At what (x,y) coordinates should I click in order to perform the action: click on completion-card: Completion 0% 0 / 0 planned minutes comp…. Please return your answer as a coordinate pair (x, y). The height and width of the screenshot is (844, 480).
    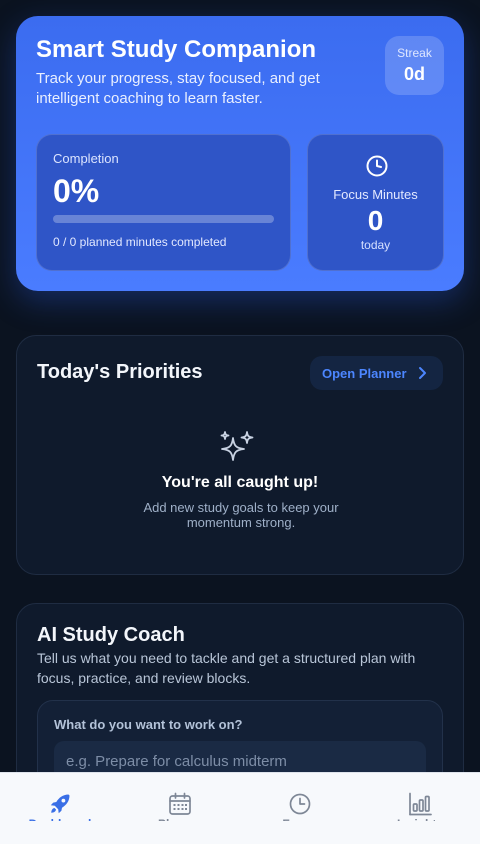
    Looking at the image, I should click on (163, 202).